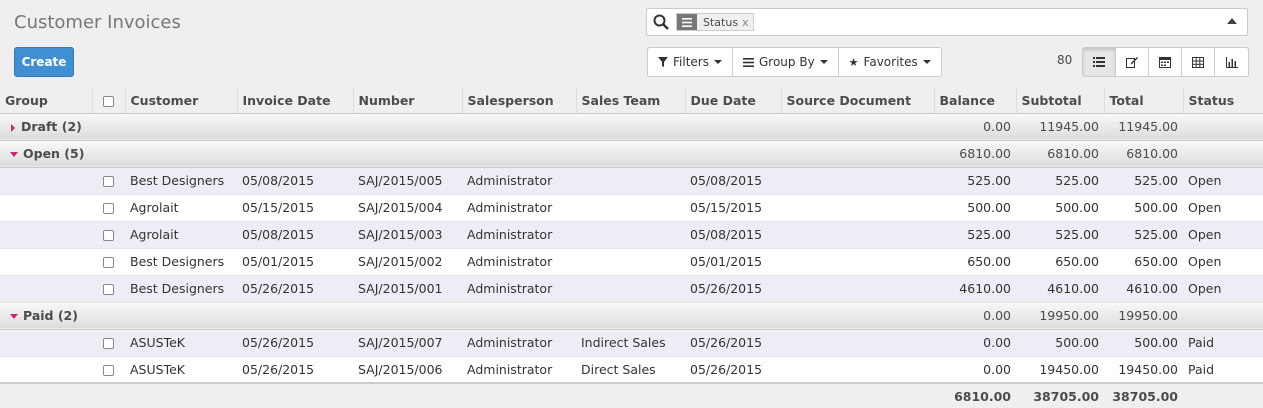 The width and height of the screenshot is (1263, 408). What do you see at coordinates (1132, 62) in the screenshot?
I see `form-view-button` at bounding box center [1132, 62].